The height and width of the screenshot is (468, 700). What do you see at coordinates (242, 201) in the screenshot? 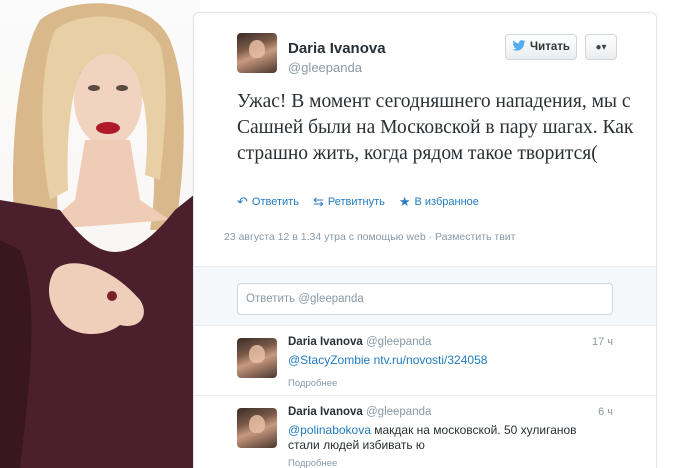
I see `reply-arrow-icon: ↶` at bounding box center [242, 201].